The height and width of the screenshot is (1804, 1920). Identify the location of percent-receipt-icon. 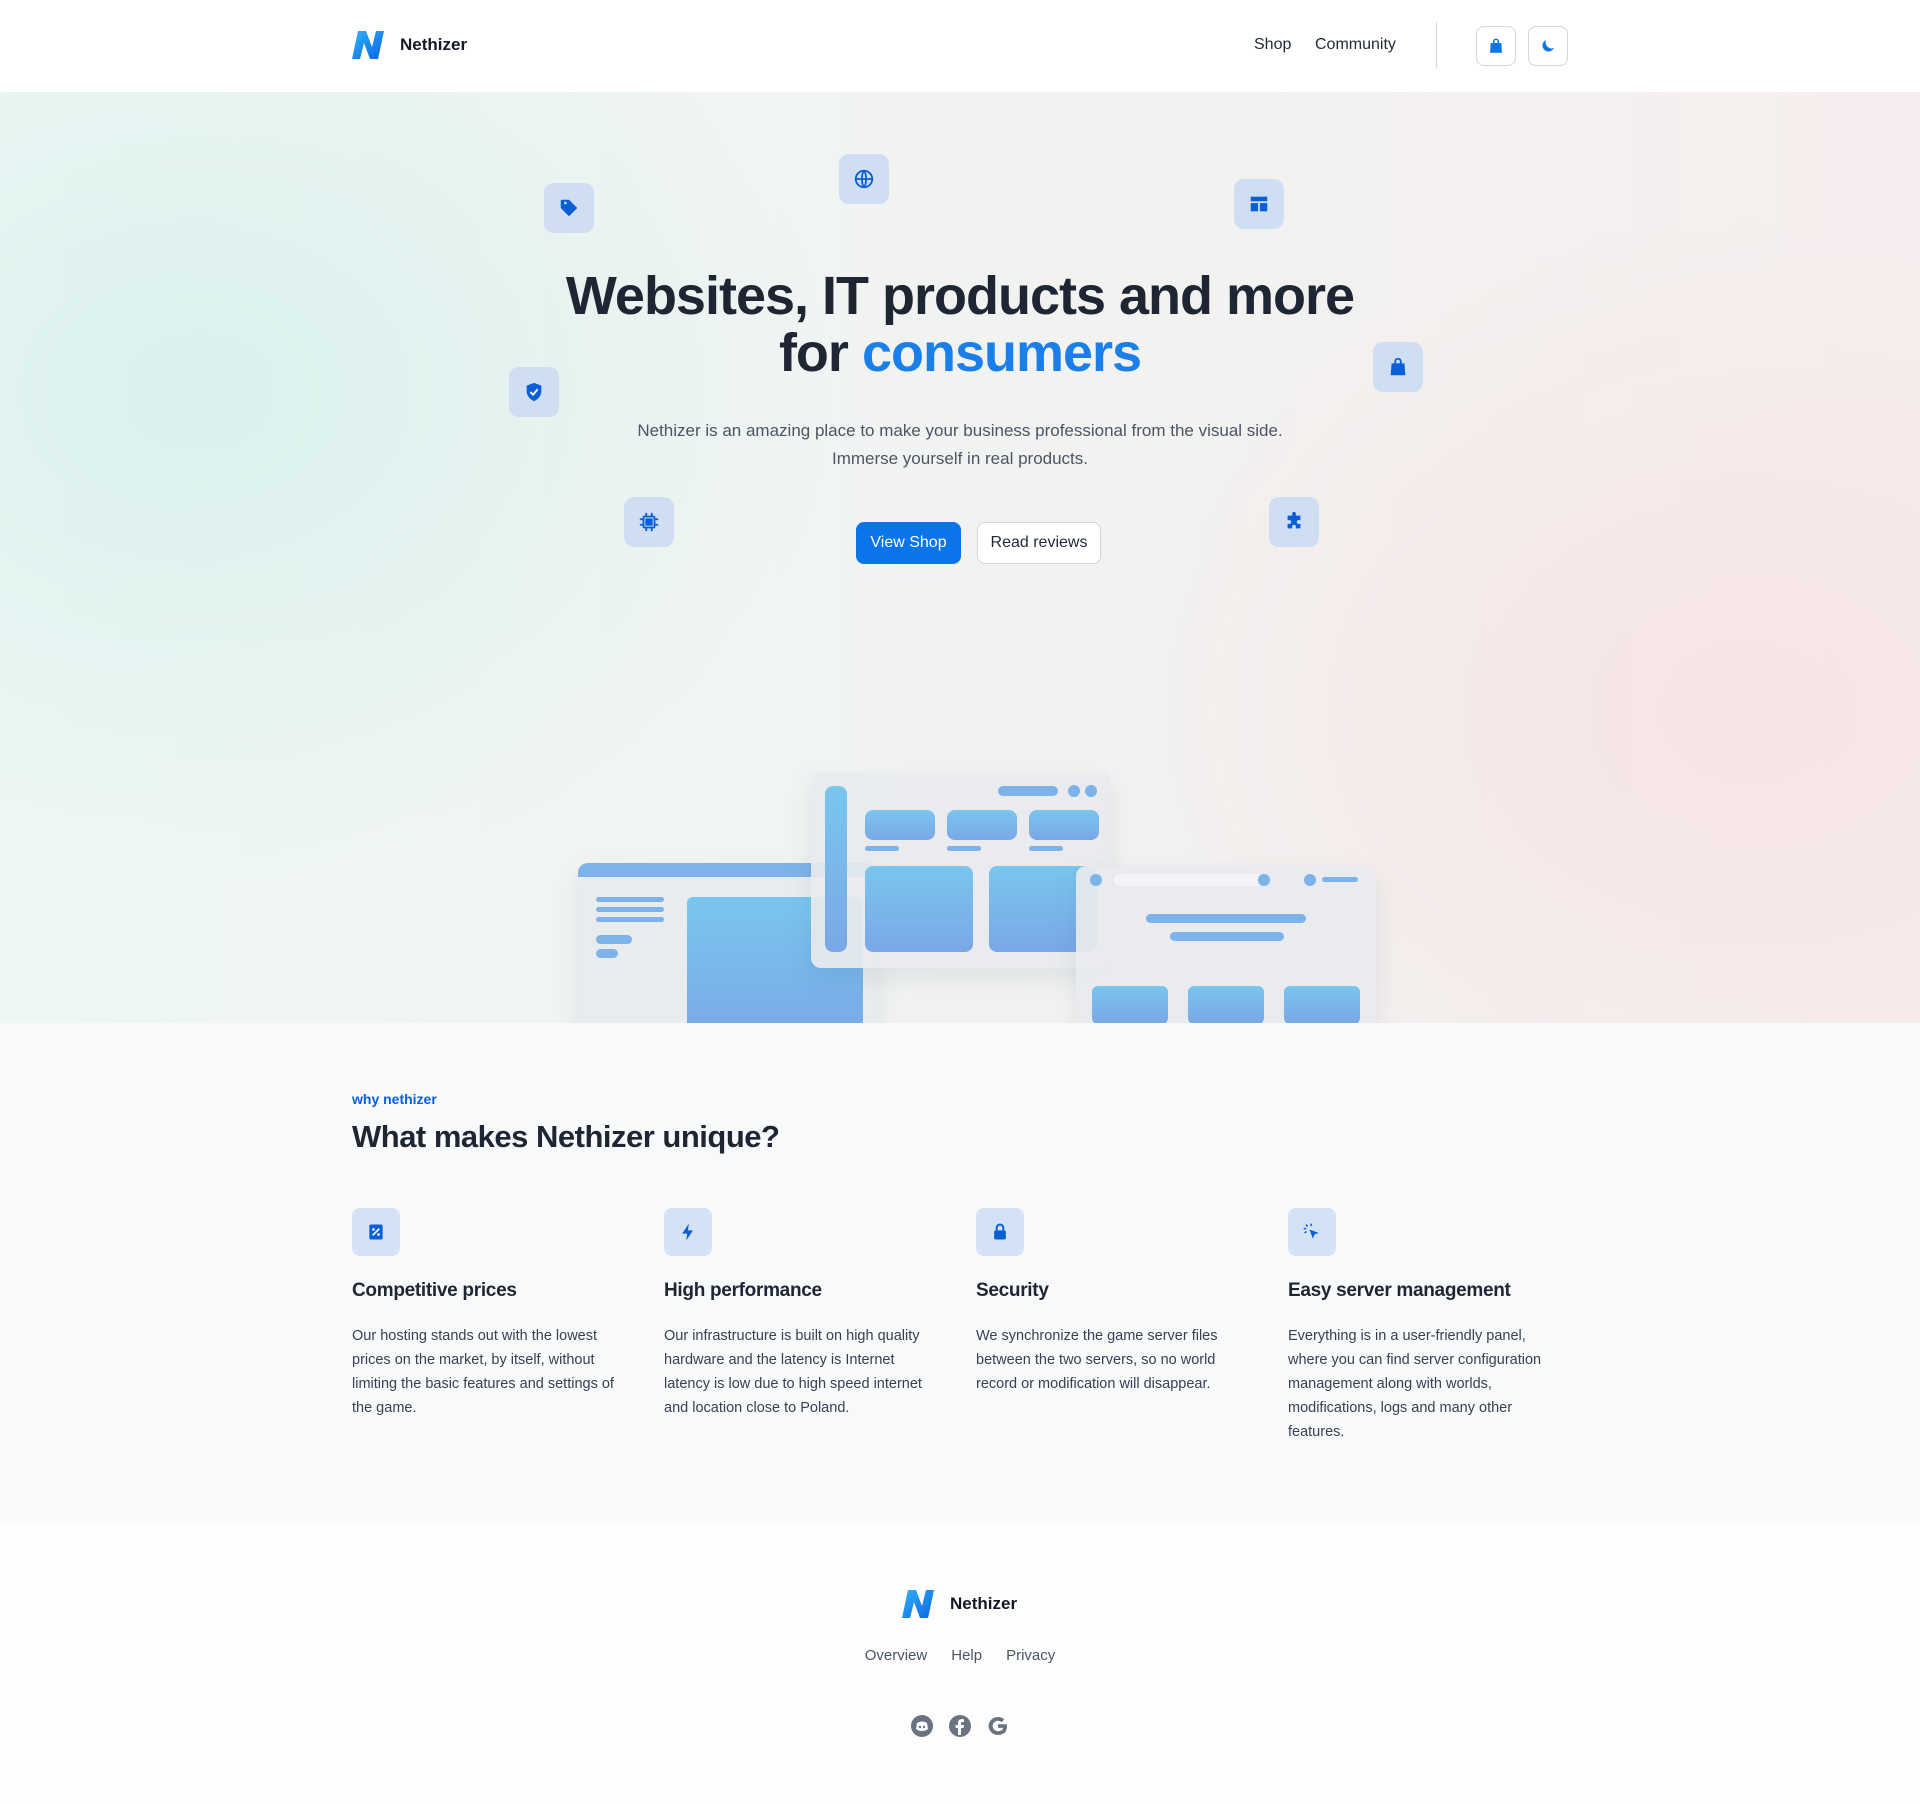
(376, 1232).